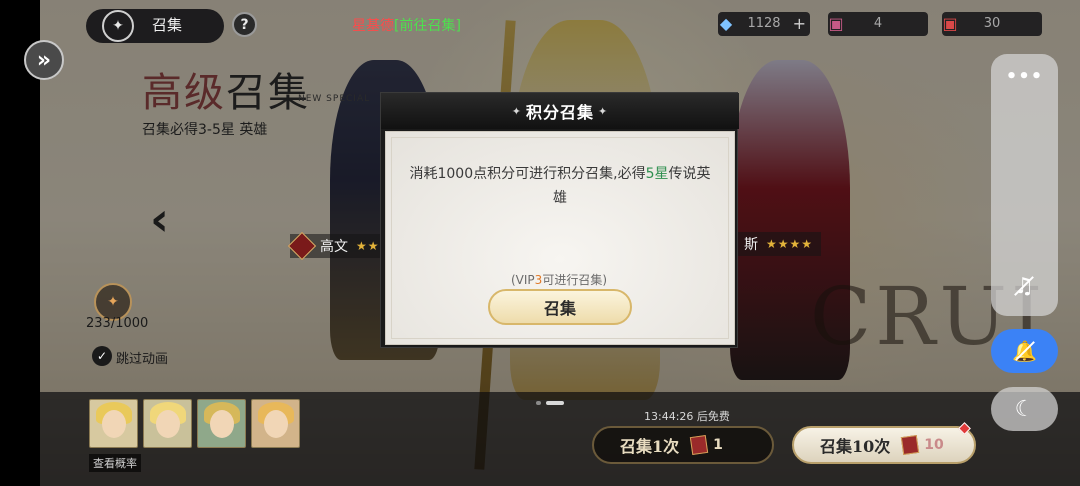 The height and width of the screenshot is (486, 1080). What do you see at coordinates (373, 26) in the screenshot?
I see `marquee-text: 星基德` at bounding box center [373, 26].